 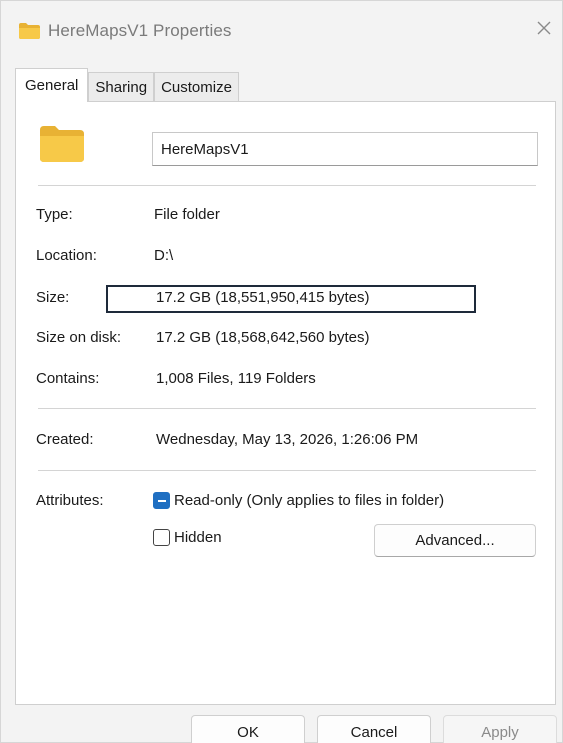 I want to click on size-on-disk-value: 17.2 GB (18,568,642,560 bytes), so click(x=263, y=337).